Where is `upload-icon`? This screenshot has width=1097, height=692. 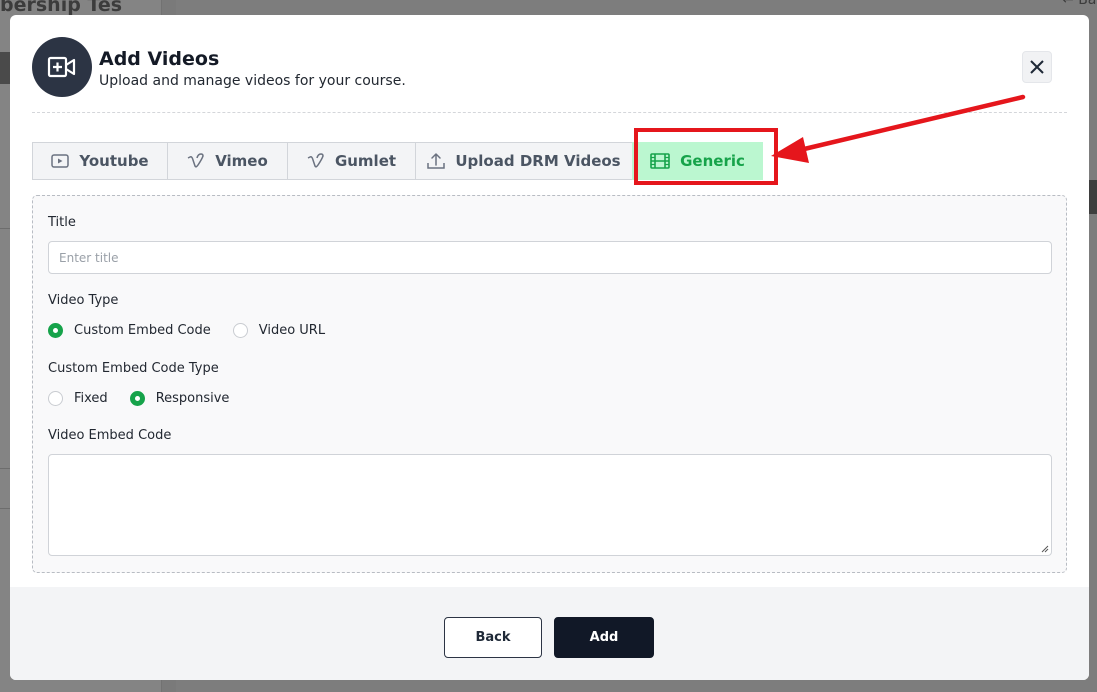
upload-icon is located at coordinates (436, 161).